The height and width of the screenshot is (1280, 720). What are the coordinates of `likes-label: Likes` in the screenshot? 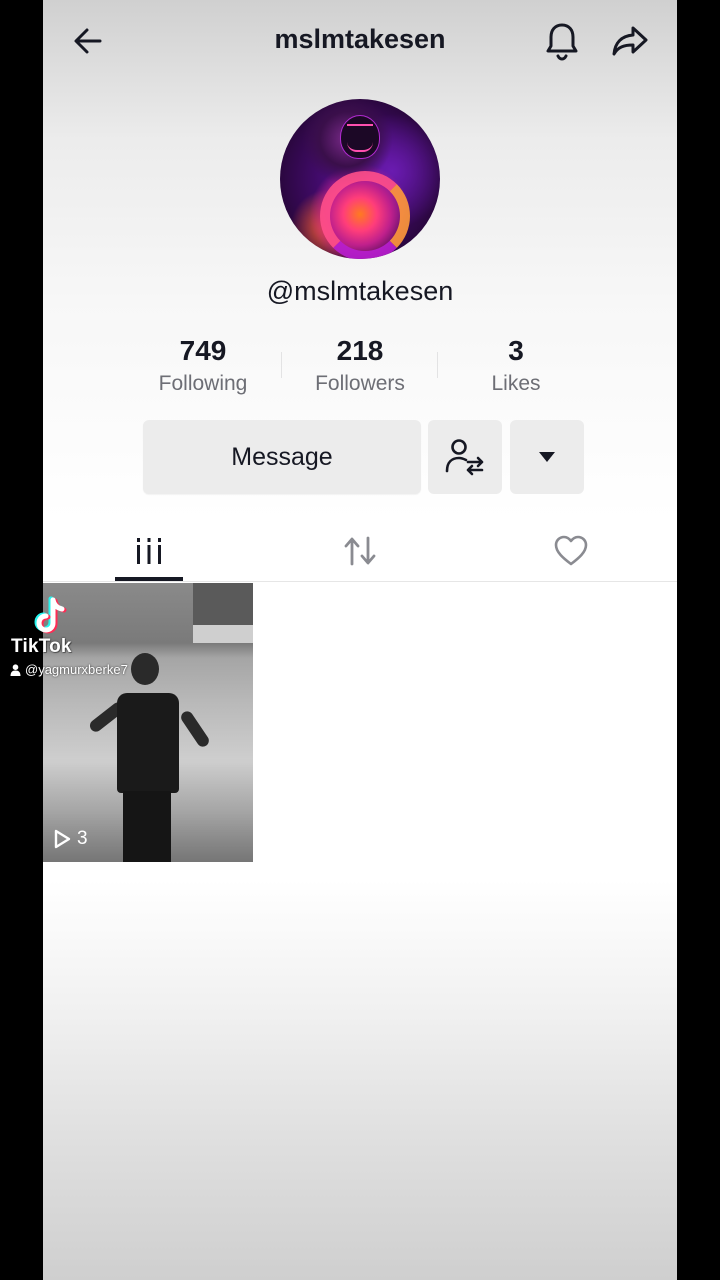 It's located at (516, 383).